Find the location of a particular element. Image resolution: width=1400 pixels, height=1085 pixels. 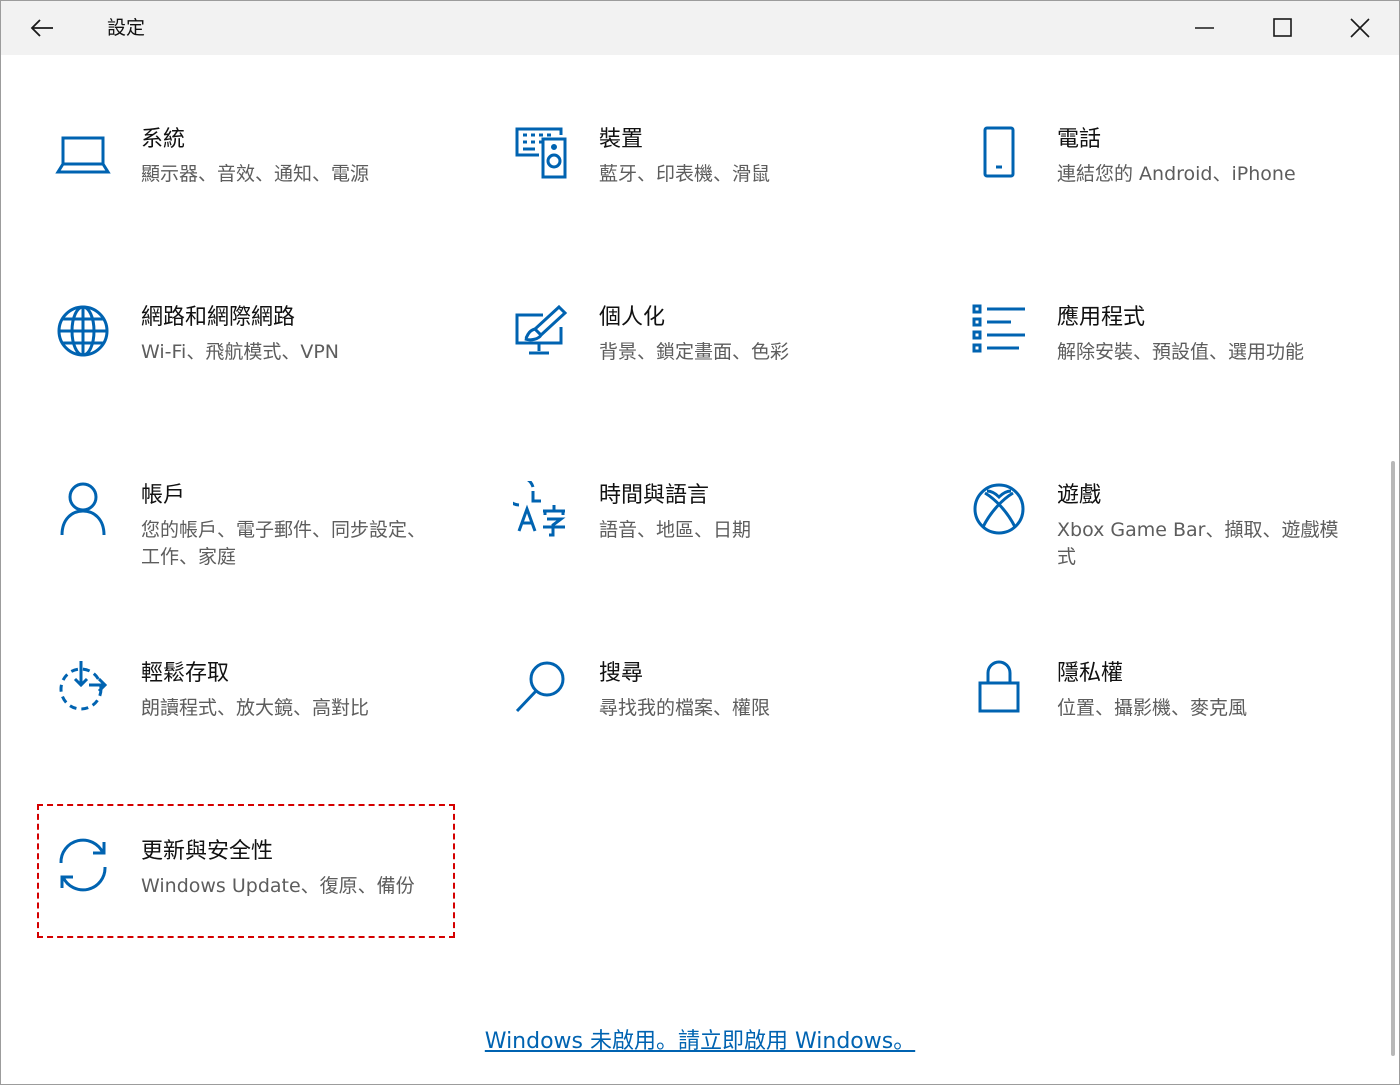

category-apps: 應用程式 解除安裝、預設值、選用功能 is located at coordinates (1179, 356).